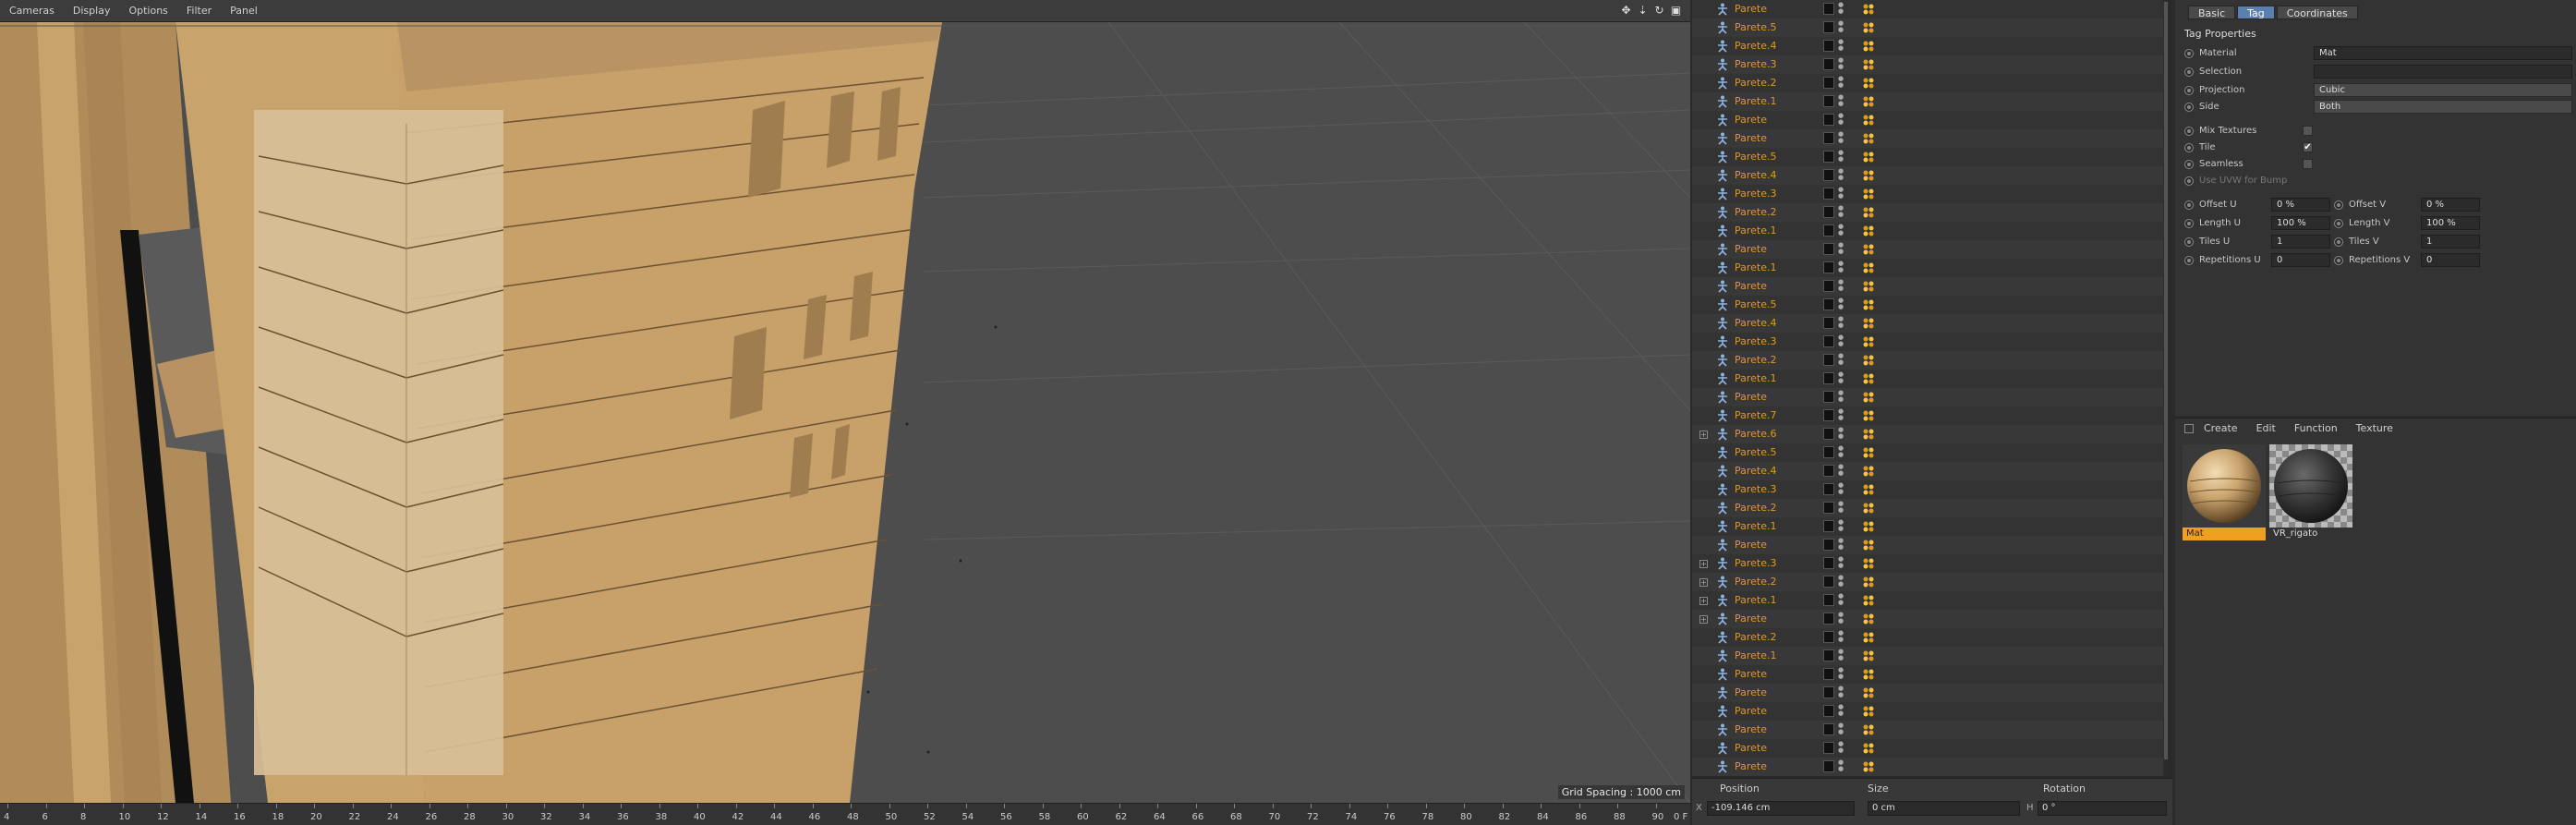 Image resolution: width=2576 pixels, height=825 pixels. Describe the element at coordinates (1930, 527) in the screenshot. I see `object-row: Parete.1 ● ●` at that location.